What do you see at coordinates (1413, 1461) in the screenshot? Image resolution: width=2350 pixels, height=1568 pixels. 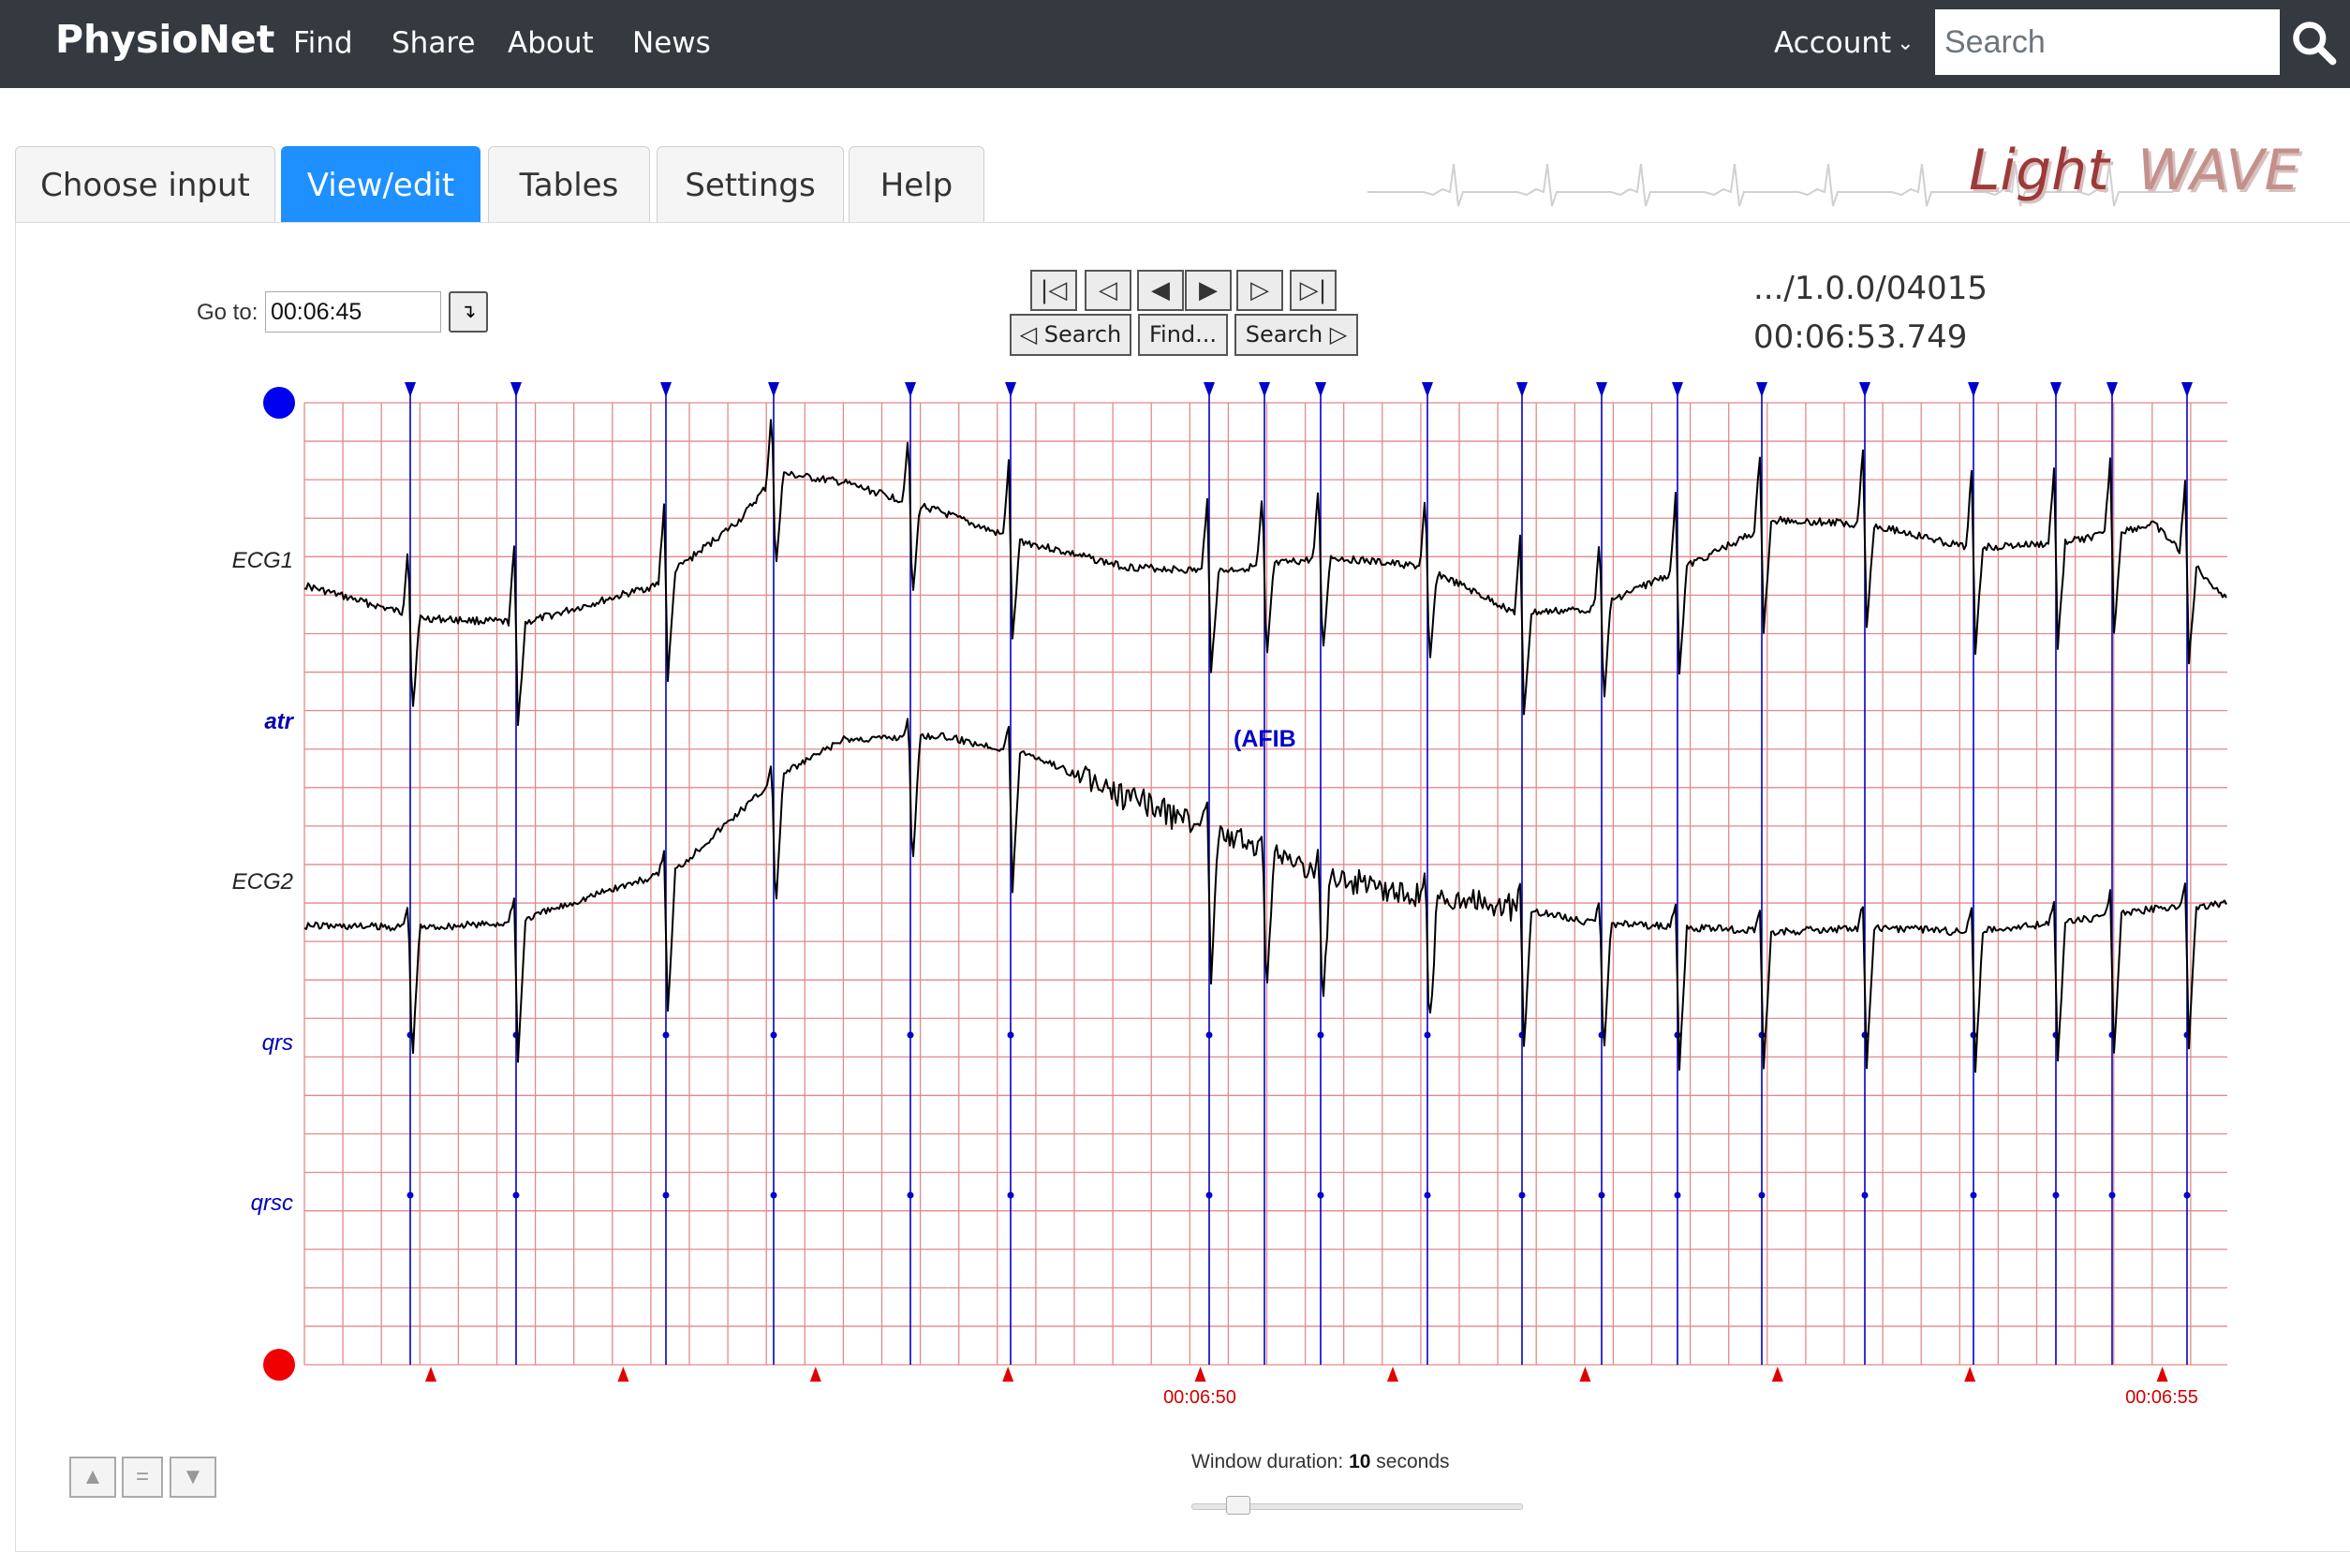 I see `window-duration-unit: seconds` at bounding box center [1413, 1461].